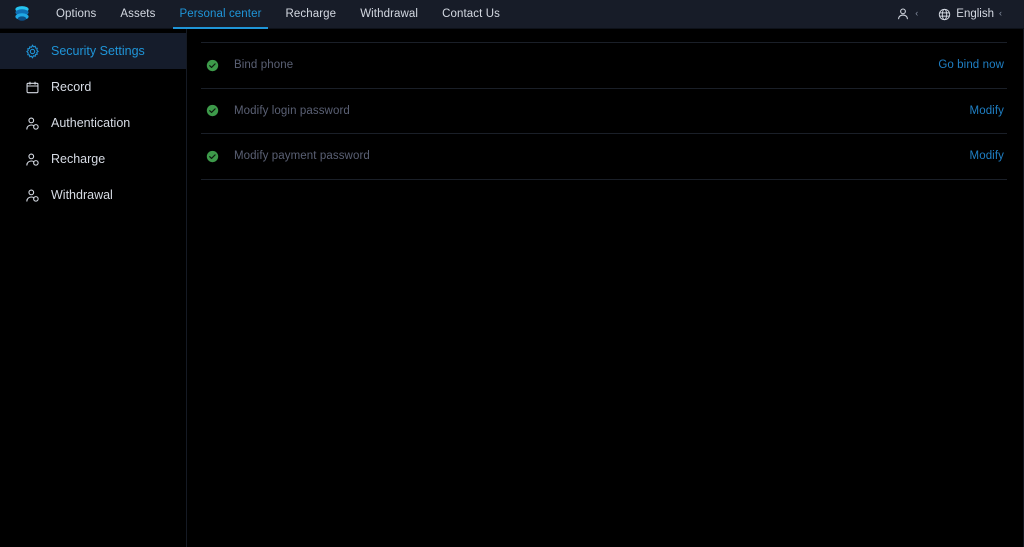 The height and width of the screenshot is (547, 1024). Describe the element at coordinates (78, 159) in the screenshot. I see `sidebar-item-label: Recharge` at that location.